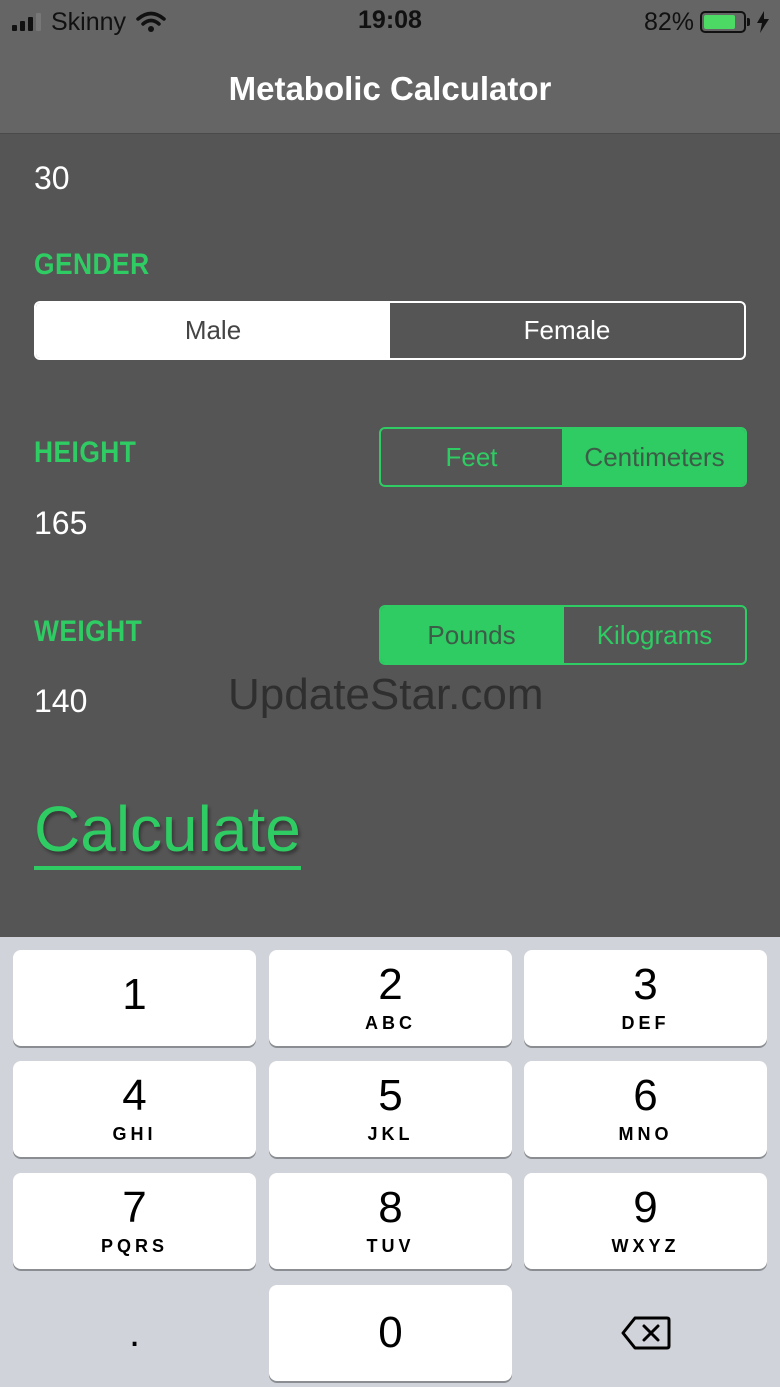 Image resolution: width=780 pixels, height=1387 pixels. I want to click on battery-percent: 82%, so click(668, 21).